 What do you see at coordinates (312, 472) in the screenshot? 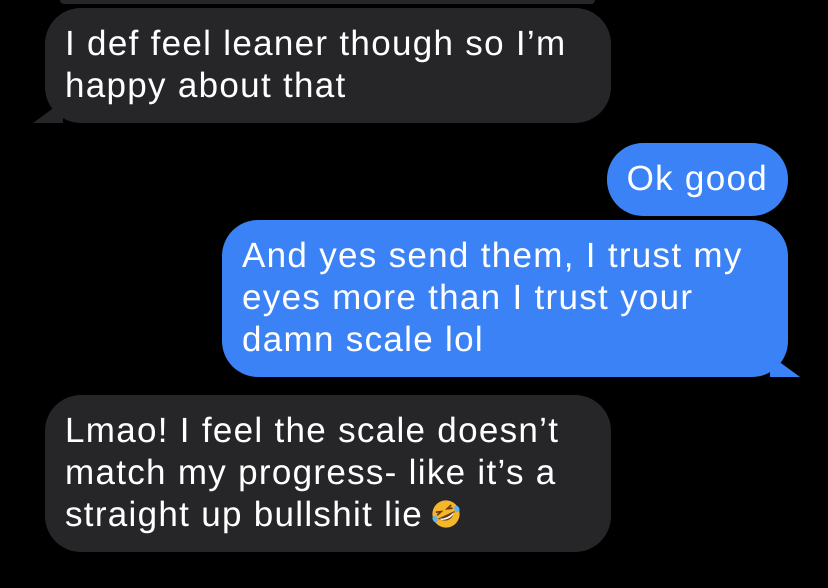
I see `message-text: Lmao! I feel the scale doesn’t match my progress- like it’s a straight up bullshit lie` at bounding box center [312, 472].